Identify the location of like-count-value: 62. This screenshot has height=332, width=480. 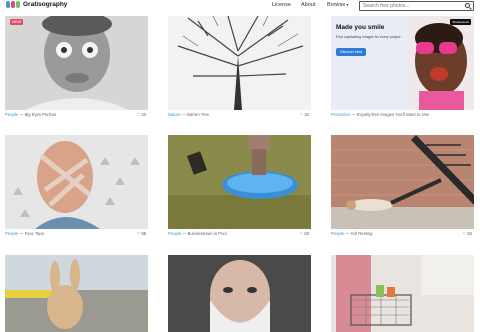
(469, 233).